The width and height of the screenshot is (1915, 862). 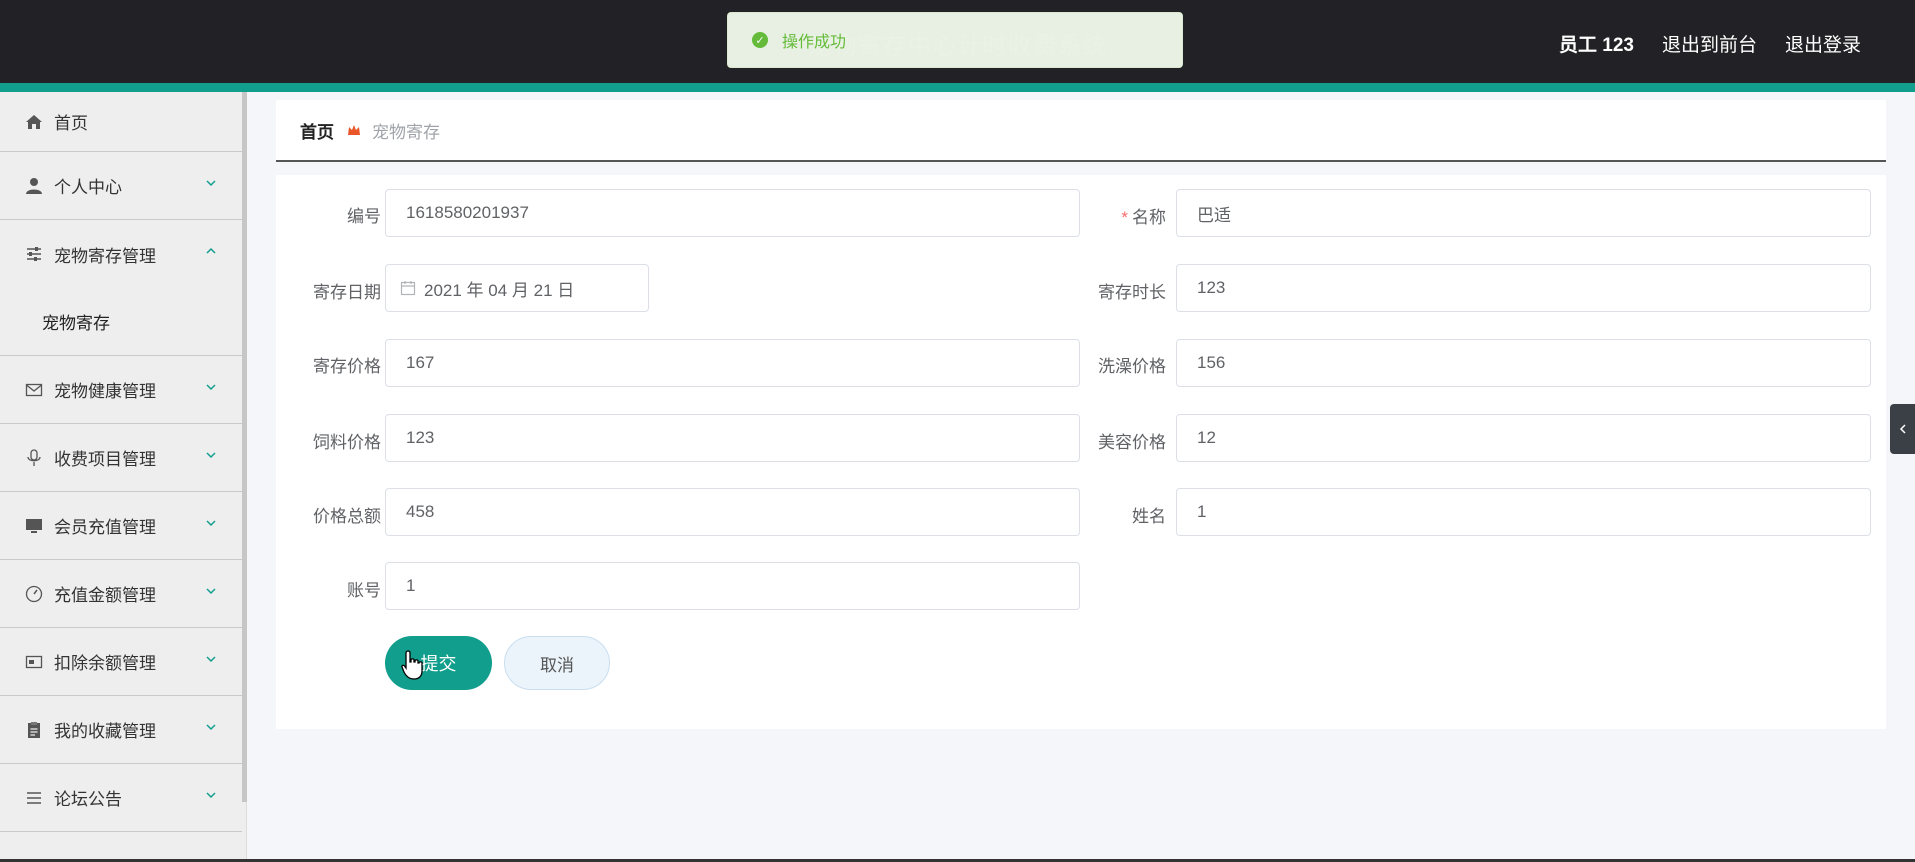 What do you see at coordinates (105, 391) in the screenshot?
I see `sidebar-item-label: 宠物健康管理` at bounding box center [105, 391].